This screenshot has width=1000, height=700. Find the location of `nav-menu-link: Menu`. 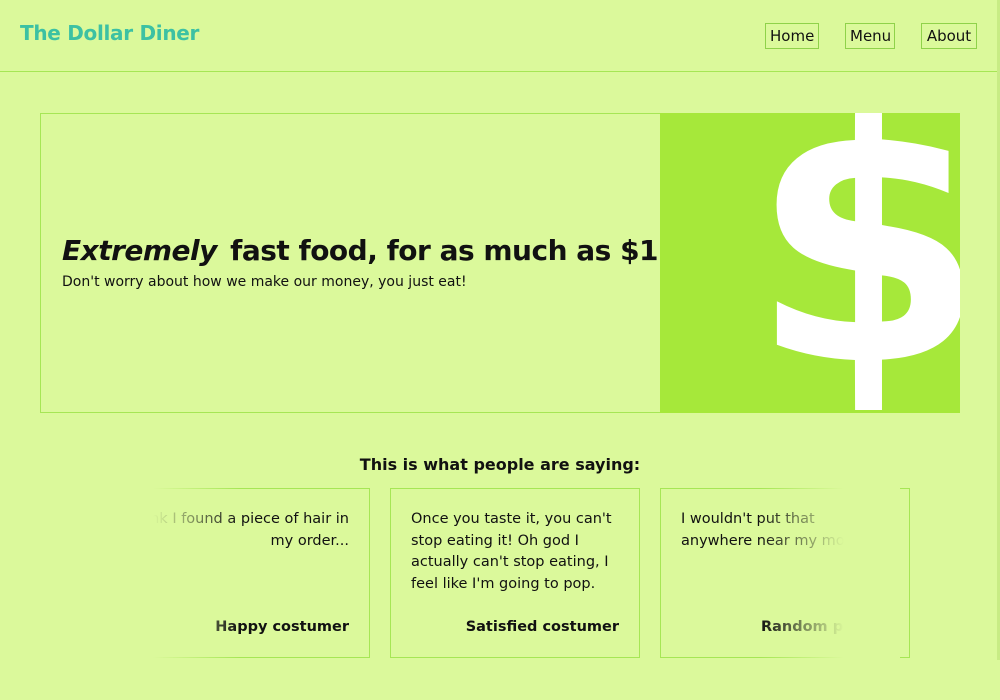

nav-menu-link: Menu is located at coordinates (870, 36).